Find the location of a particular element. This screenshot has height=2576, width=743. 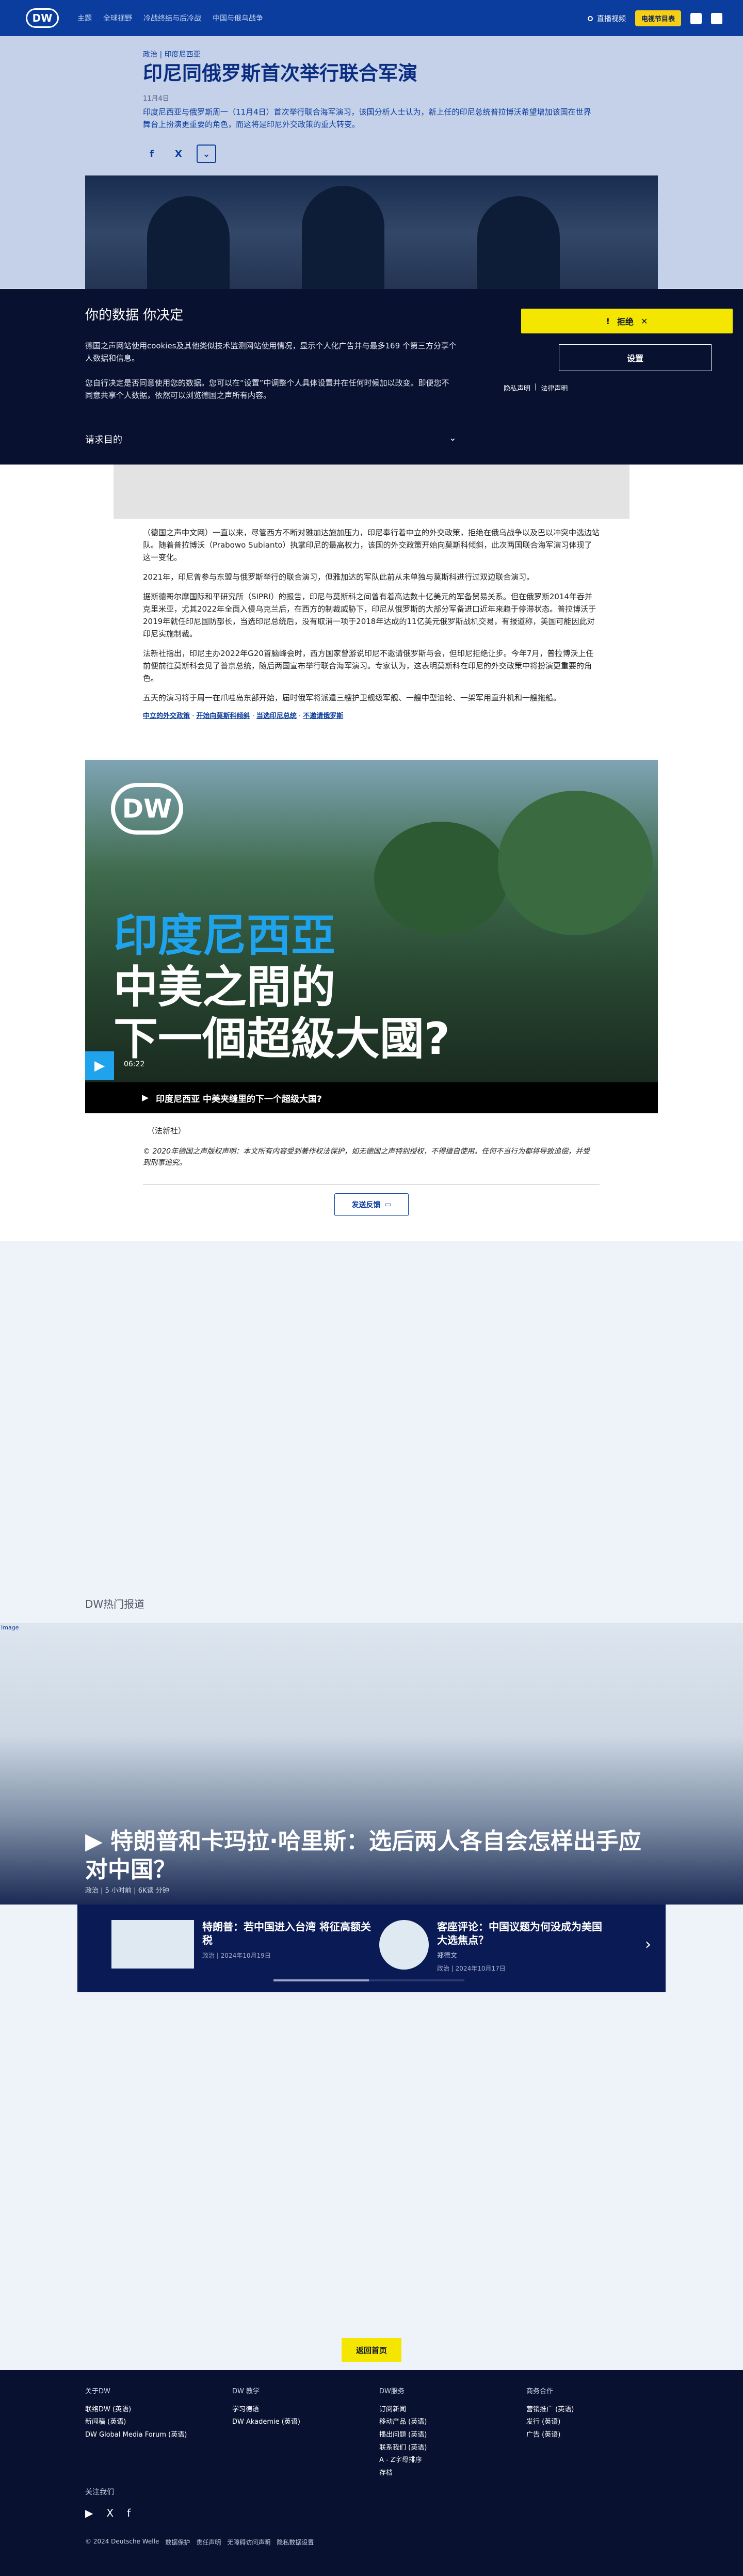

cookie-overlay is located at coordinates (372, 162).